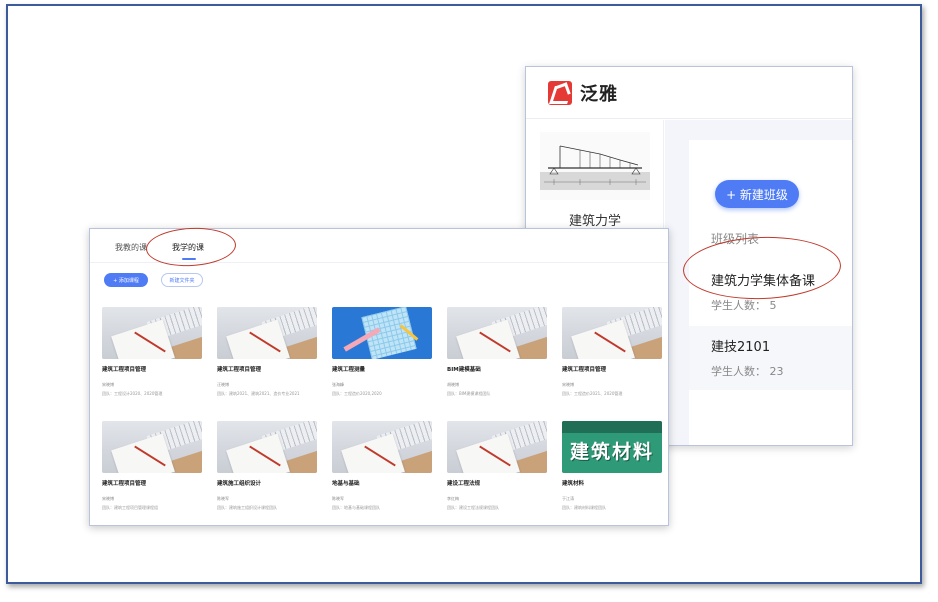 The width and height of the screenshot is (938, 602). I want to click on course-team: 团队：工程造价2021、2020管理, so click(592, 393).